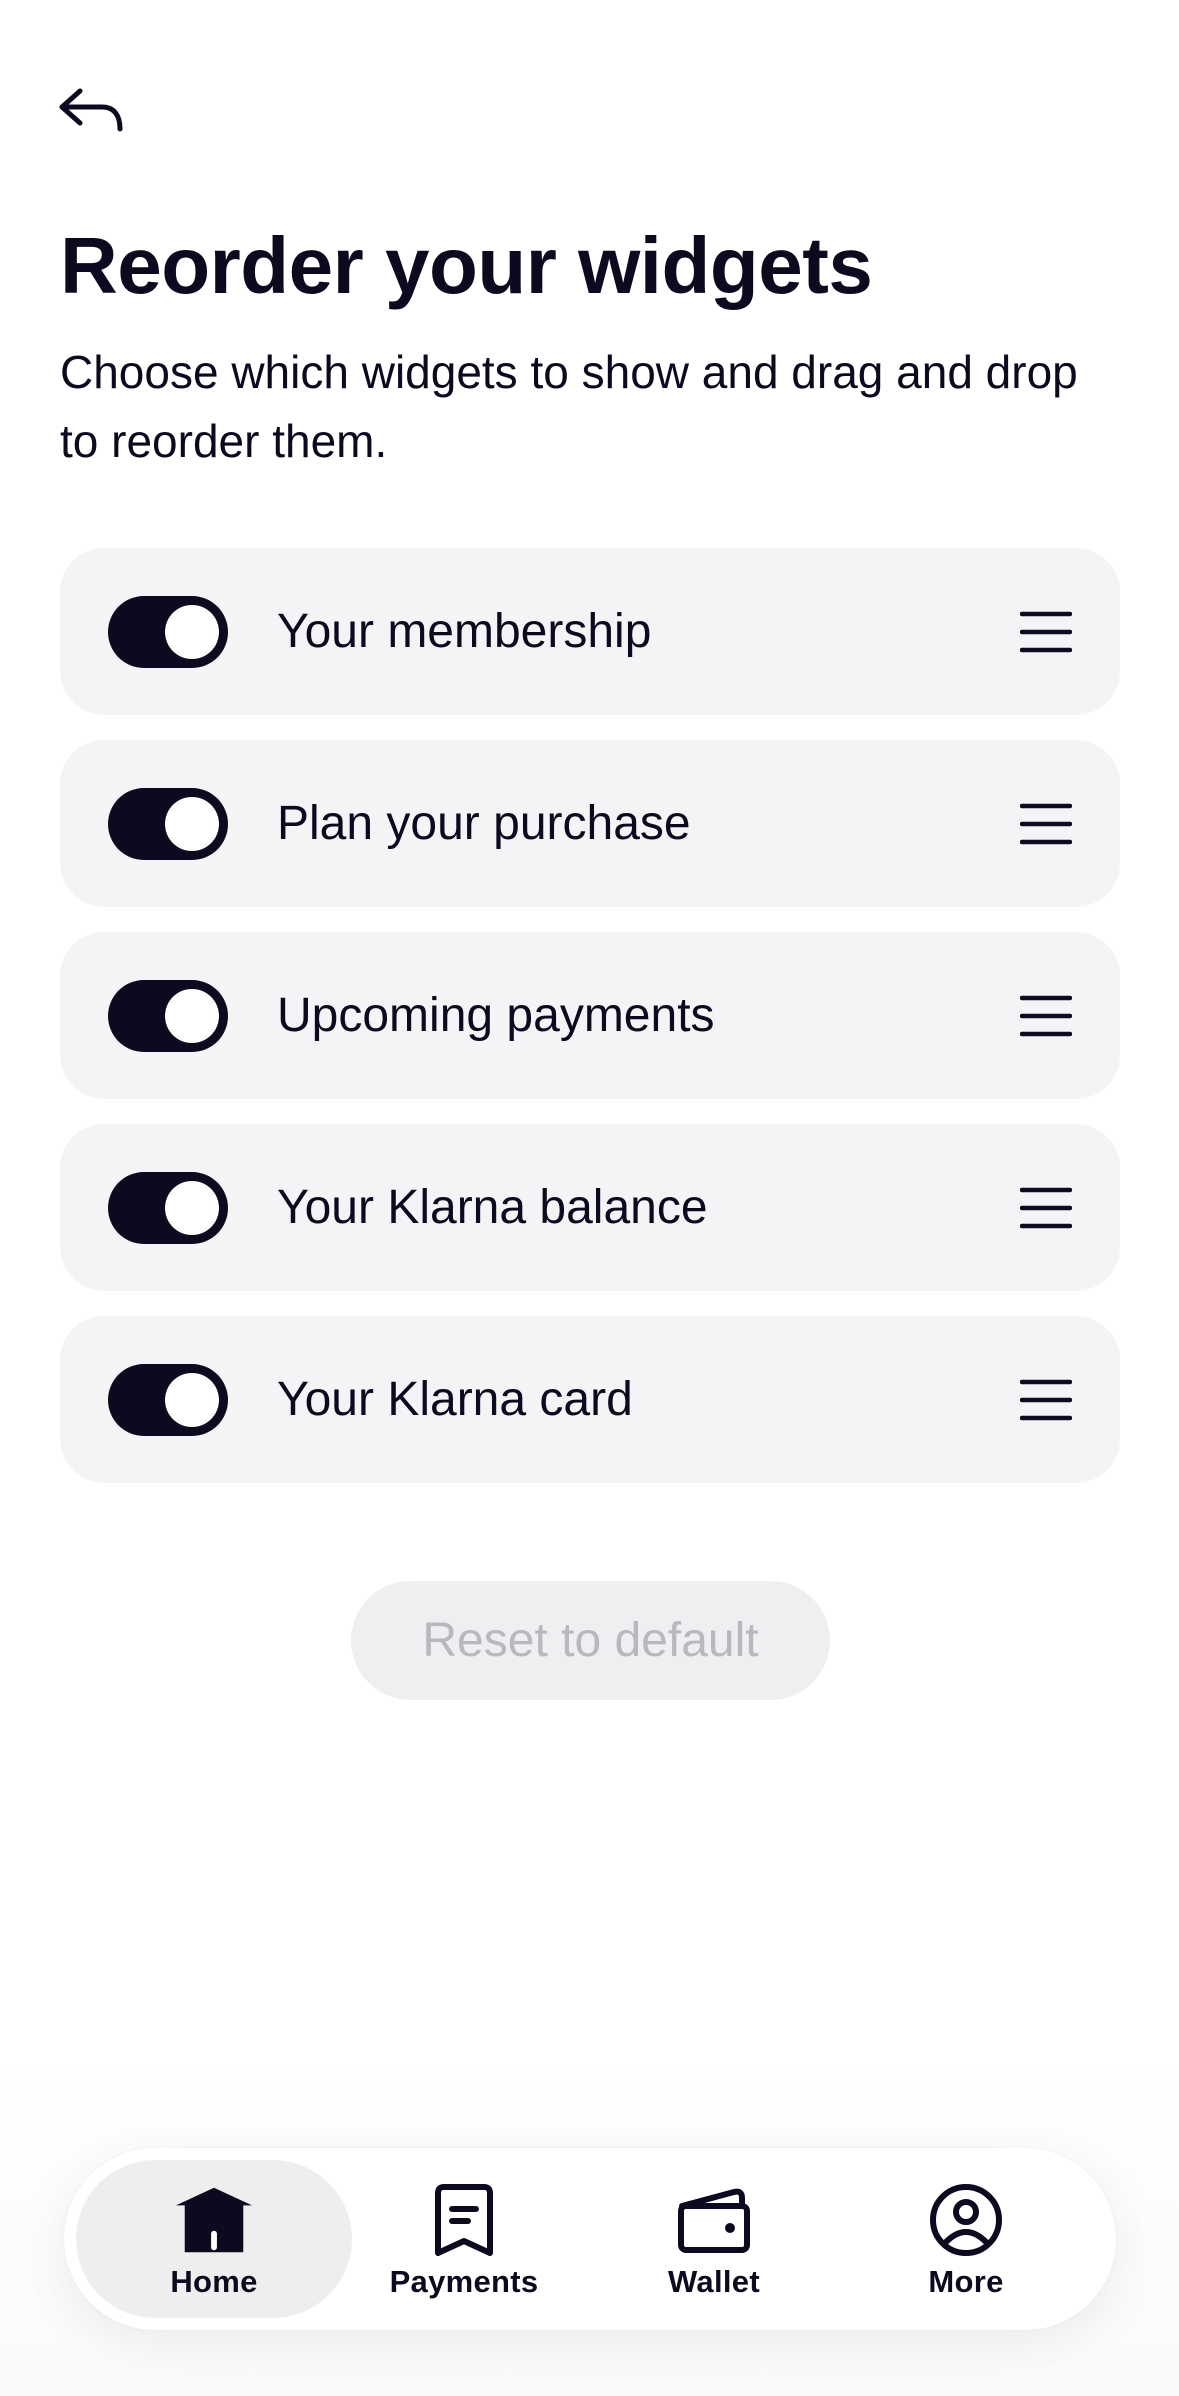  I want to click on widget-row-membership: Your membership, so click(590, 631).